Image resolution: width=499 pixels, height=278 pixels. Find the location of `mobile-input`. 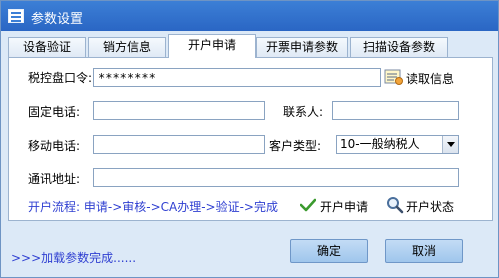

mobile-input is located at coordinates (179, 144).